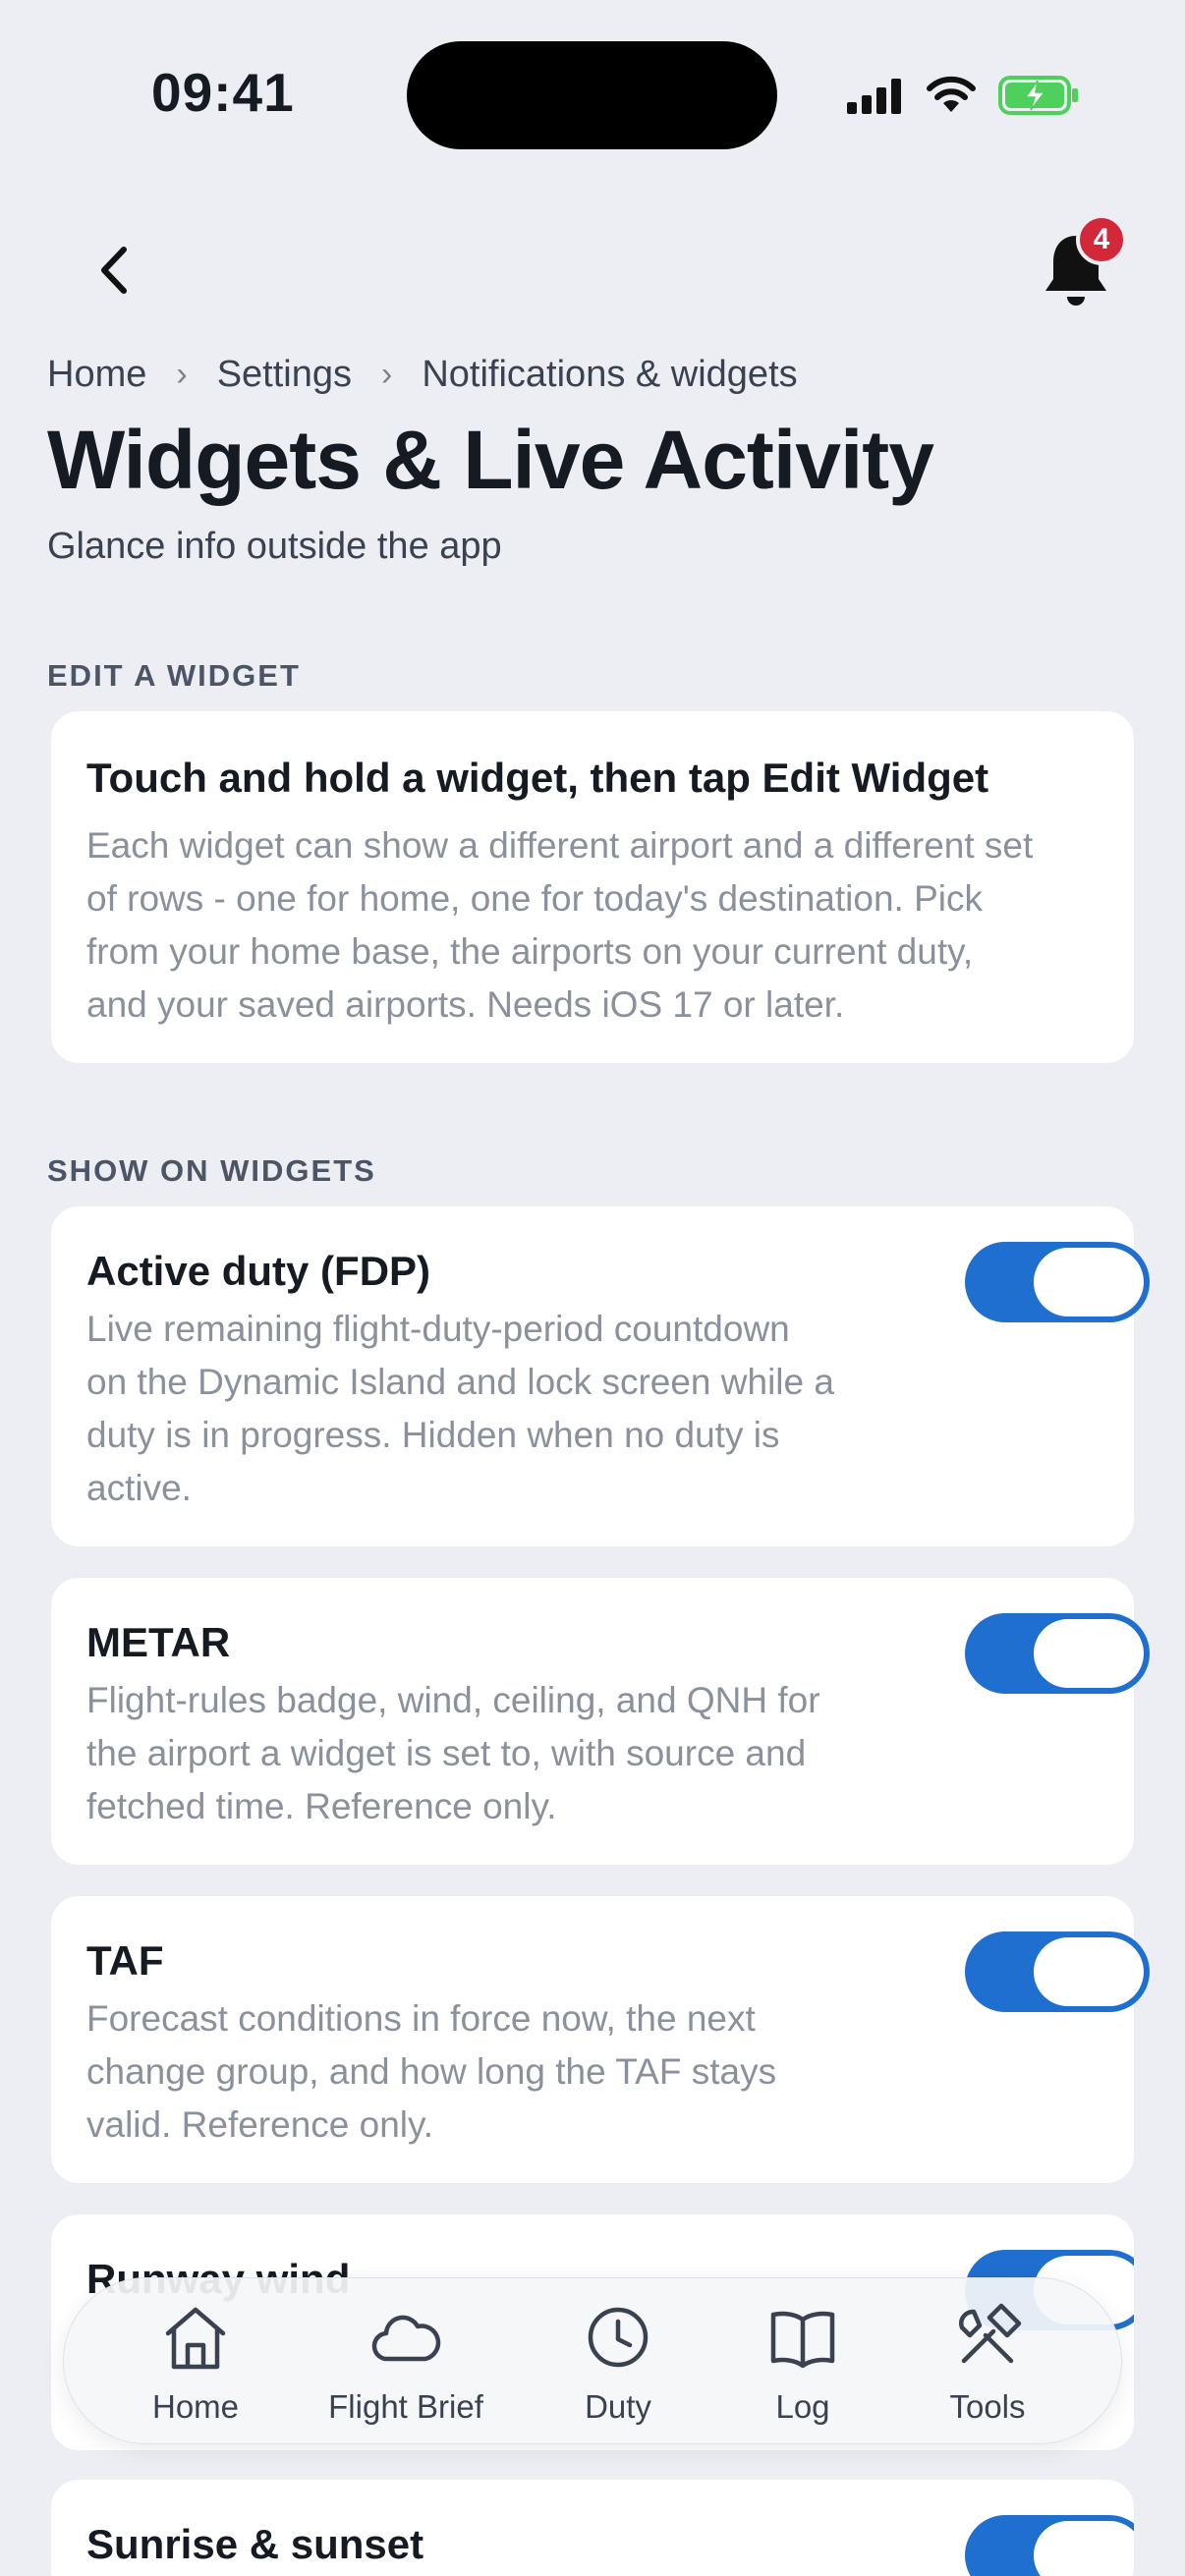  What do you see at coordinates (258, 1271) in the screenshot?
I see `row-title: Active duty (FDP)` at bounding box center [258, 1271].